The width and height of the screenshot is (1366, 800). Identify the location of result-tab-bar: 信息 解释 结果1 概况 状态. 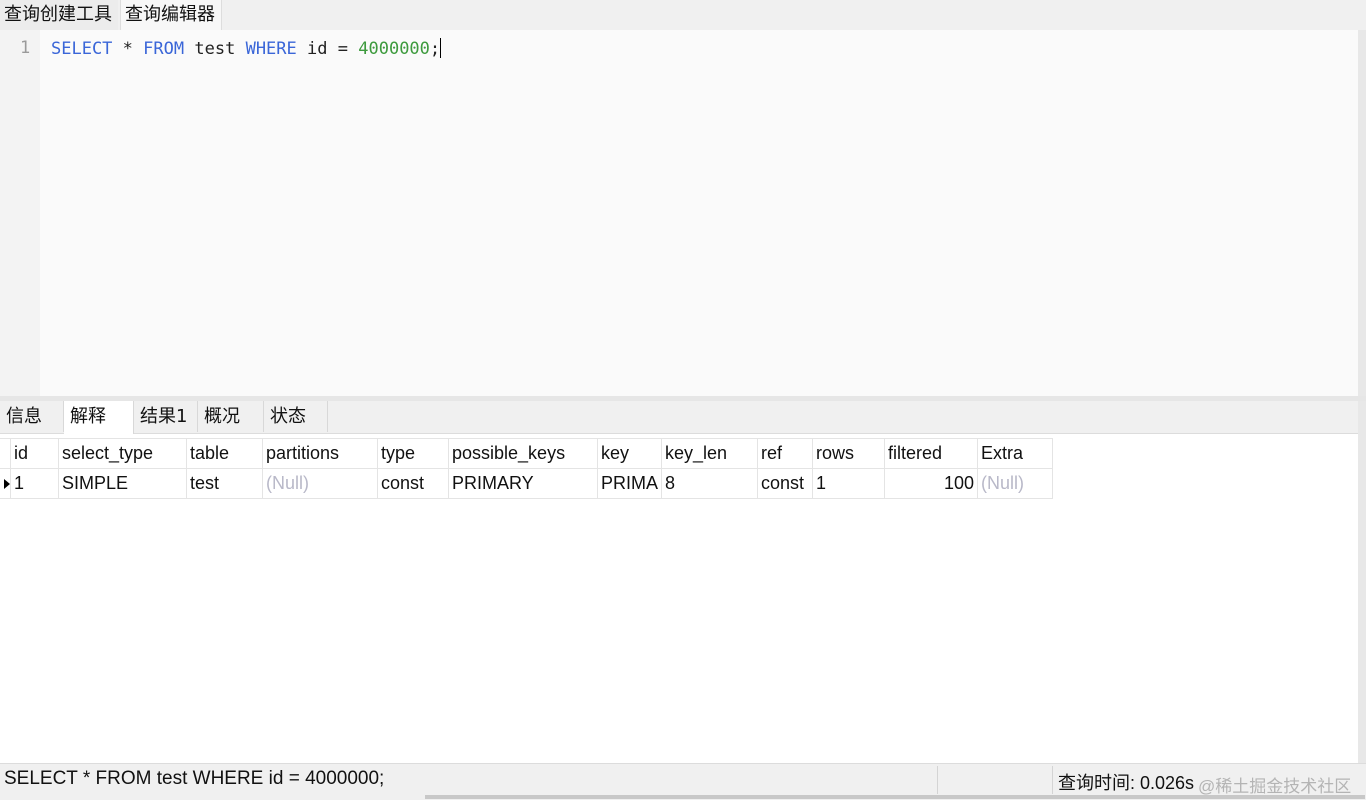
(679, 417).